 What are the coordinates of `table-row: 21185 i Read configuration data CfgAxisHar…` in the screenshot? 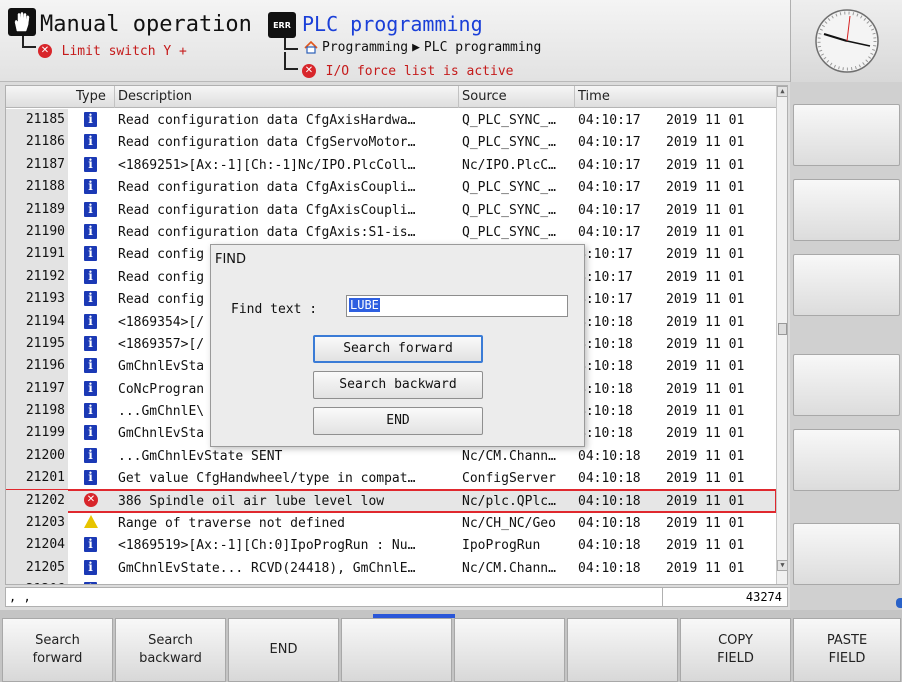 It's located at (391, 120).